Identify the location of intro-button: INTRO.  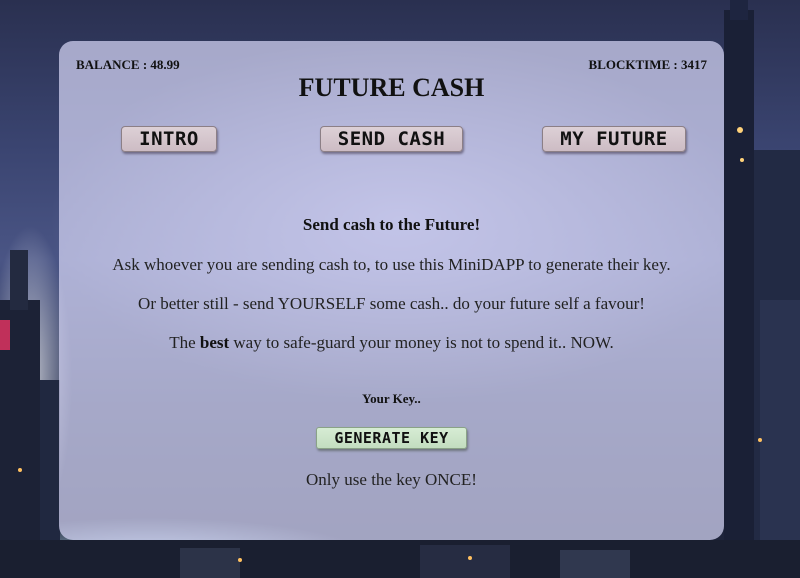
(169, 139).